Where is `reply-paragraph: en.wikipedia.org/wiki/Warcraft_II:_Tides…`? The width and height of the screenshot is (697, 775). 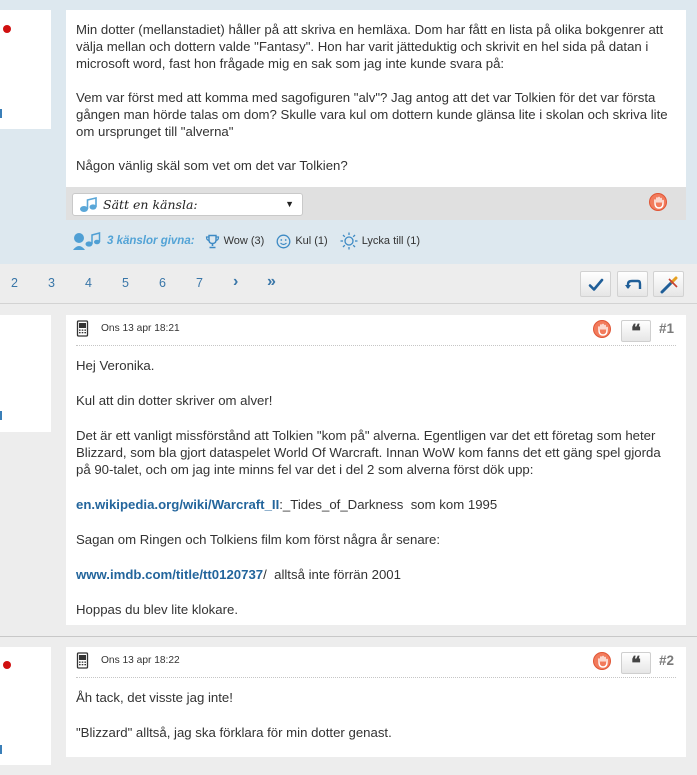 reply-paragraph: en.wikipedia.org/wiki/Warcraft_II:_Tides… is located at coordinates (376, 504).